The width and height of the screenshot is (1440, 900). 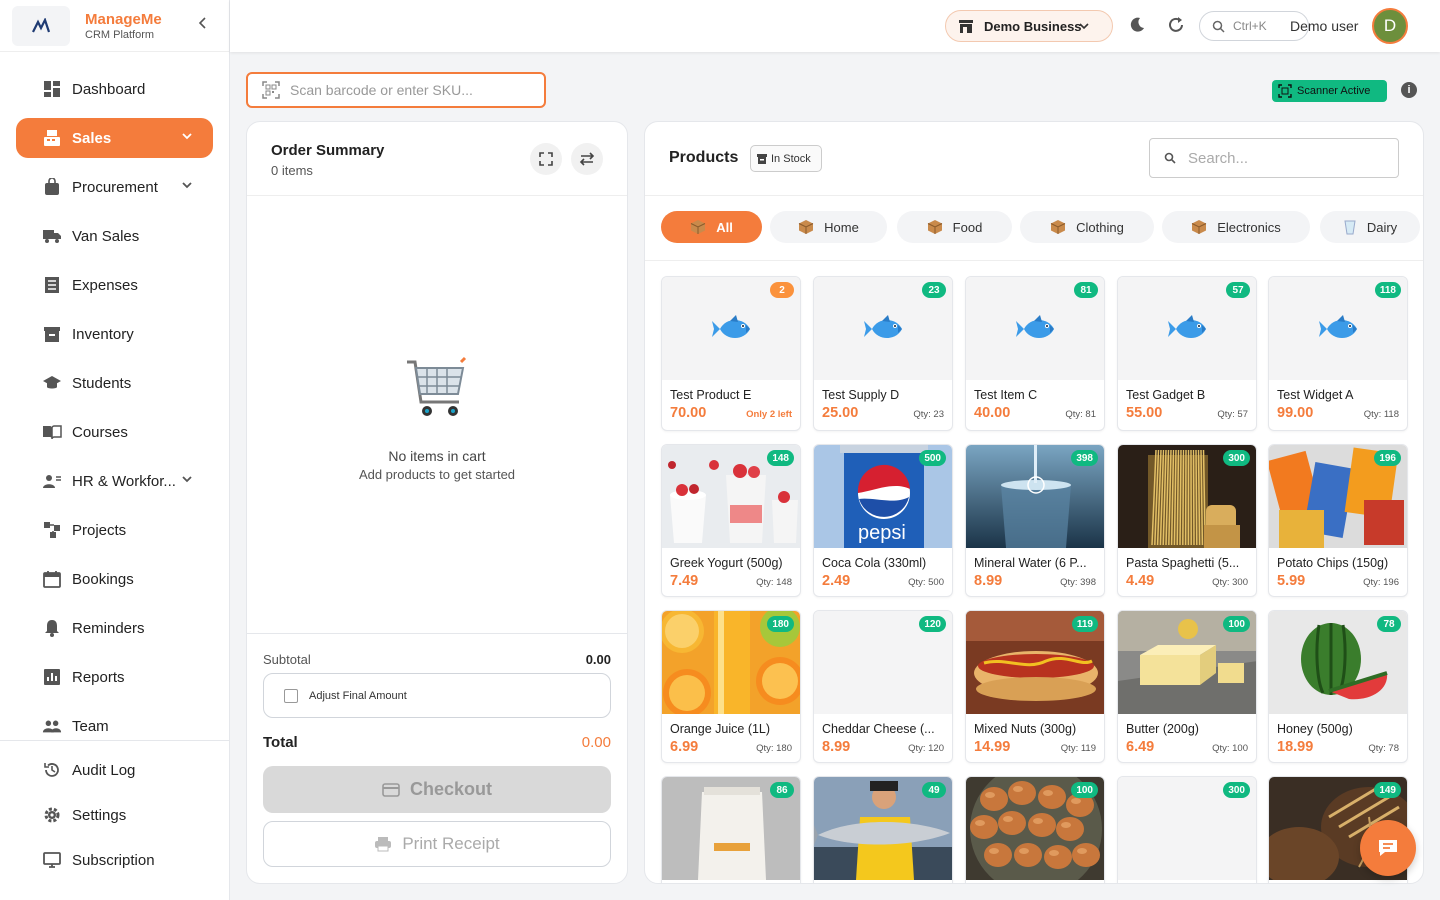 What do you see at coordinates (105, 285) in the screenshot?
I see `sidebar-item-label: Expenses` at bounding box center [105, 285].